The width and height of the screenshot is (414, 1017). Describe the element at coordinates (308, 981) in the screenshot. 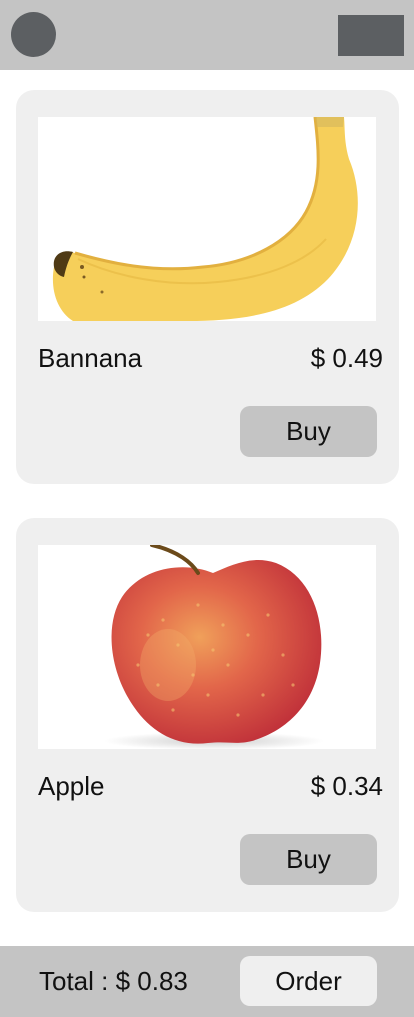

I see `order-button: Order` at that location.